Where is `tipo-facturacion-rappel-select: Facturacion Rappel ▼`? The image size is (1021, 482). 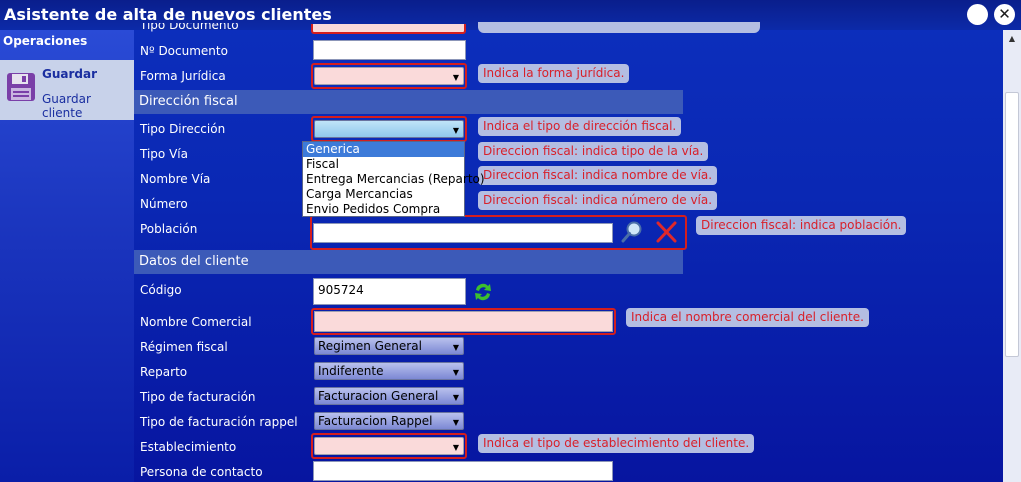
tipo-facturacion-rappel-select: Facturacion Rappel ▼ is located at coordinates (389, 421).